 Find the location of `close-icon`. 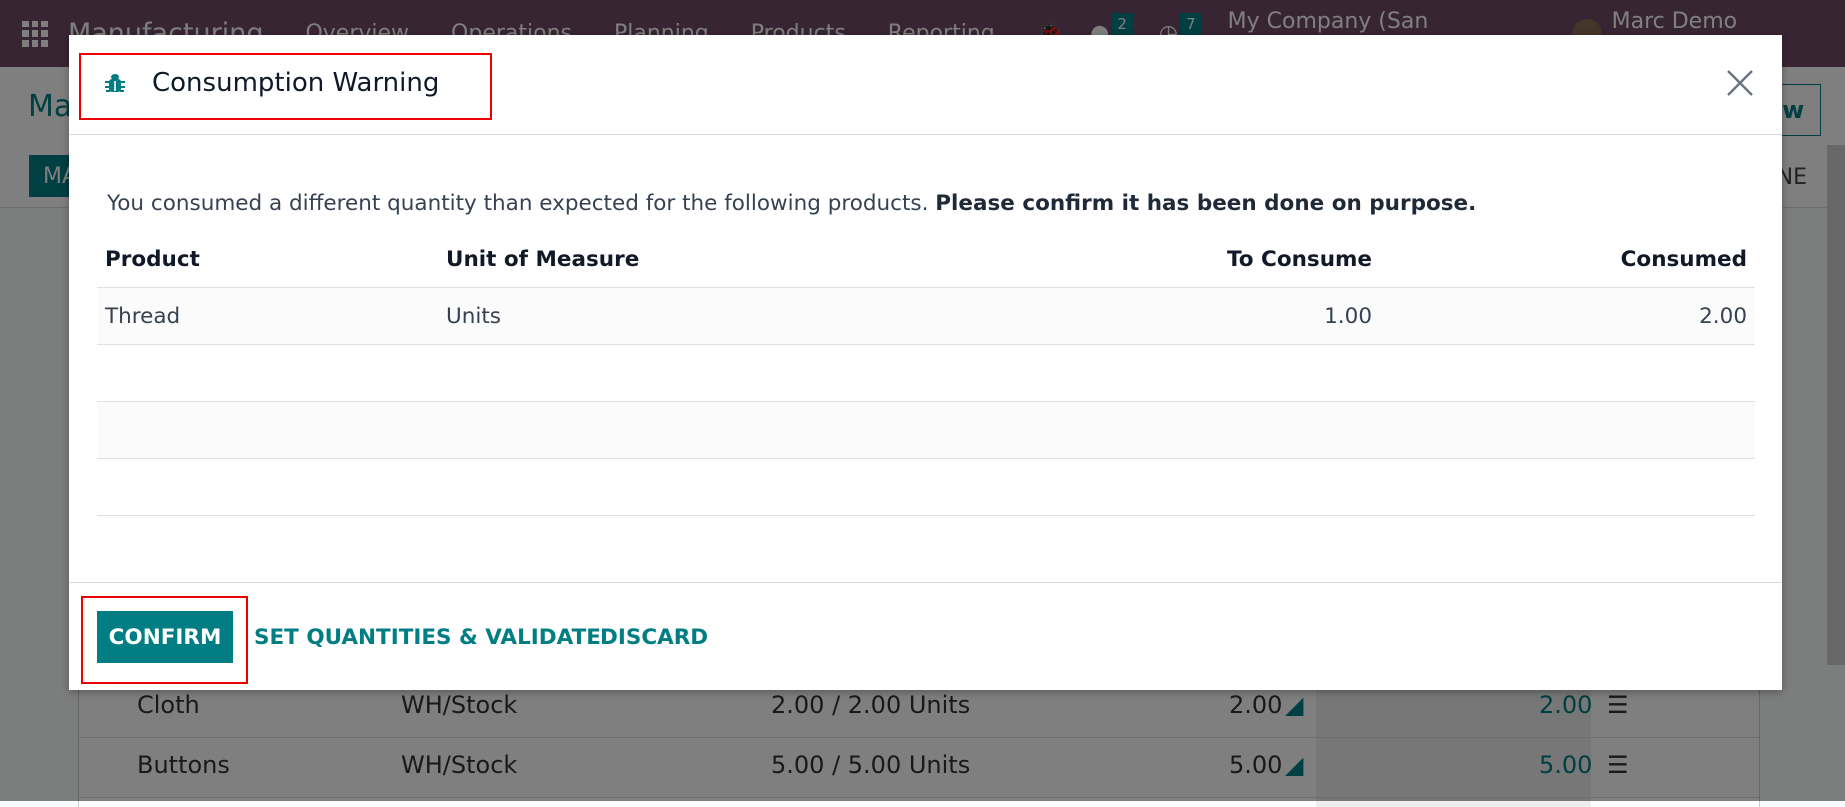

close-icon is located at coordinates (1740, 83).